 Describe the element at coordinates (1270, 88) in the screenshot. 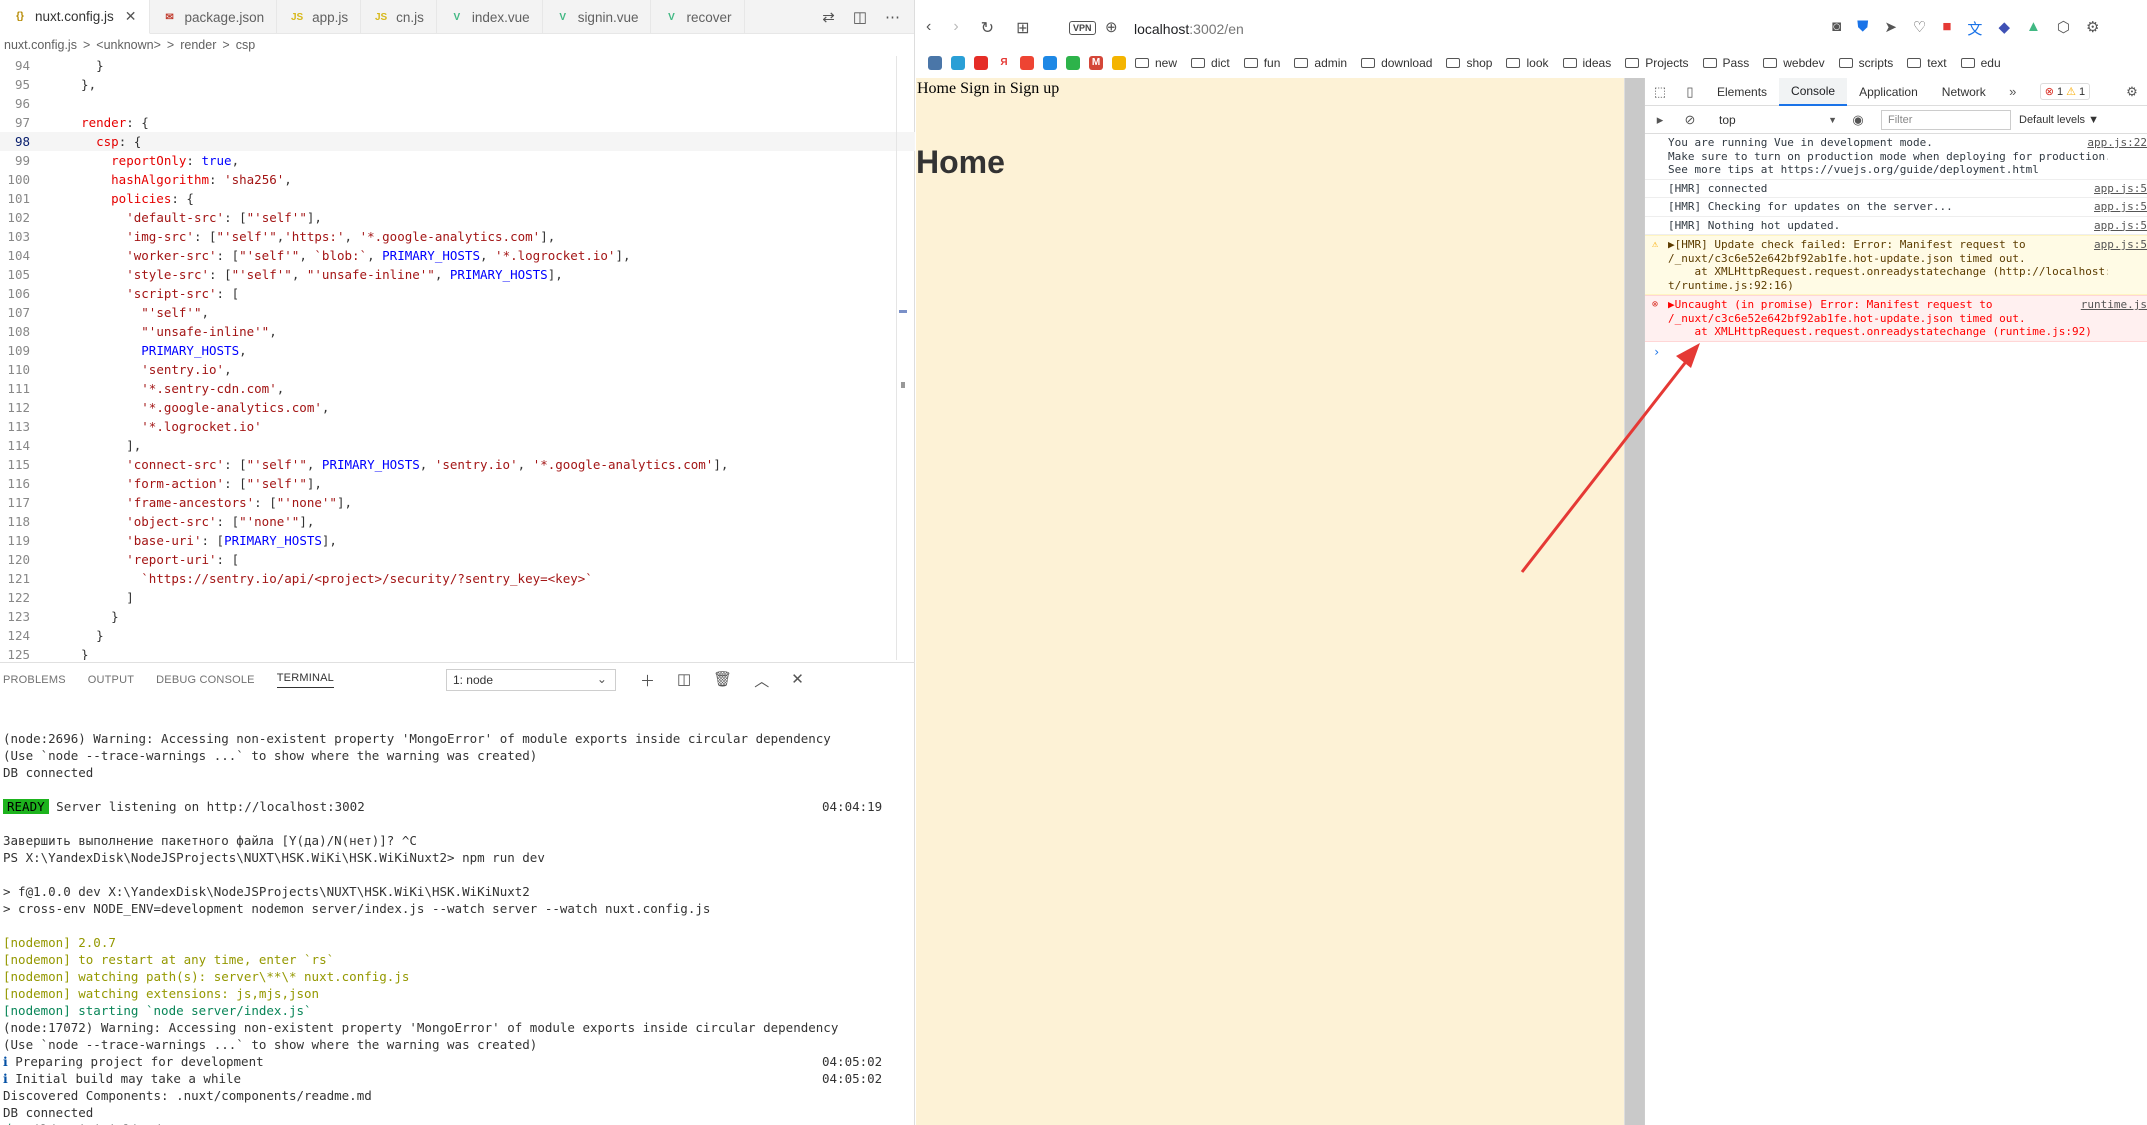

I see `page-nav: Home Sign in Sign up` at that location.